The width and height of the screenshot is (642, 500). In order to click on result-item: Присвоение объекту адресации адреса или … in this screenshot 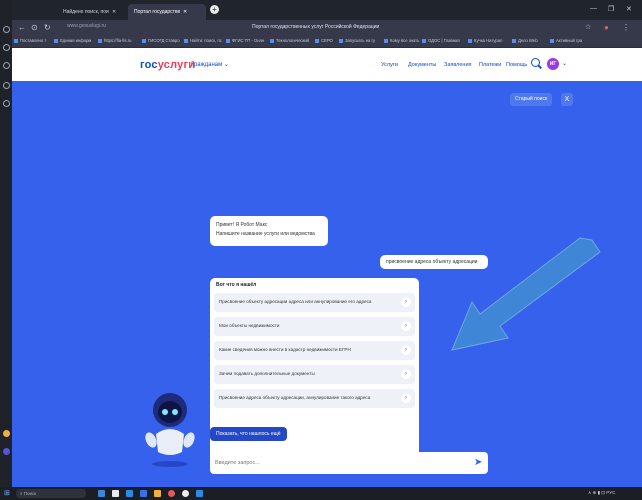, I will do `click(314, 302)`.